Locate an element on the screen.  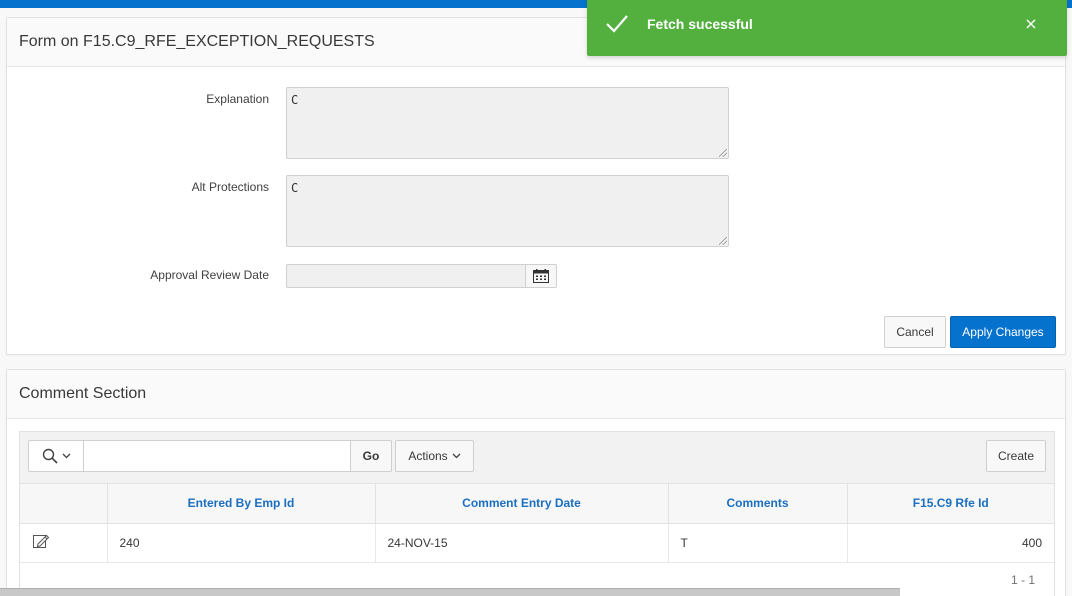
calendar-button is located at coordinates (541, 276).